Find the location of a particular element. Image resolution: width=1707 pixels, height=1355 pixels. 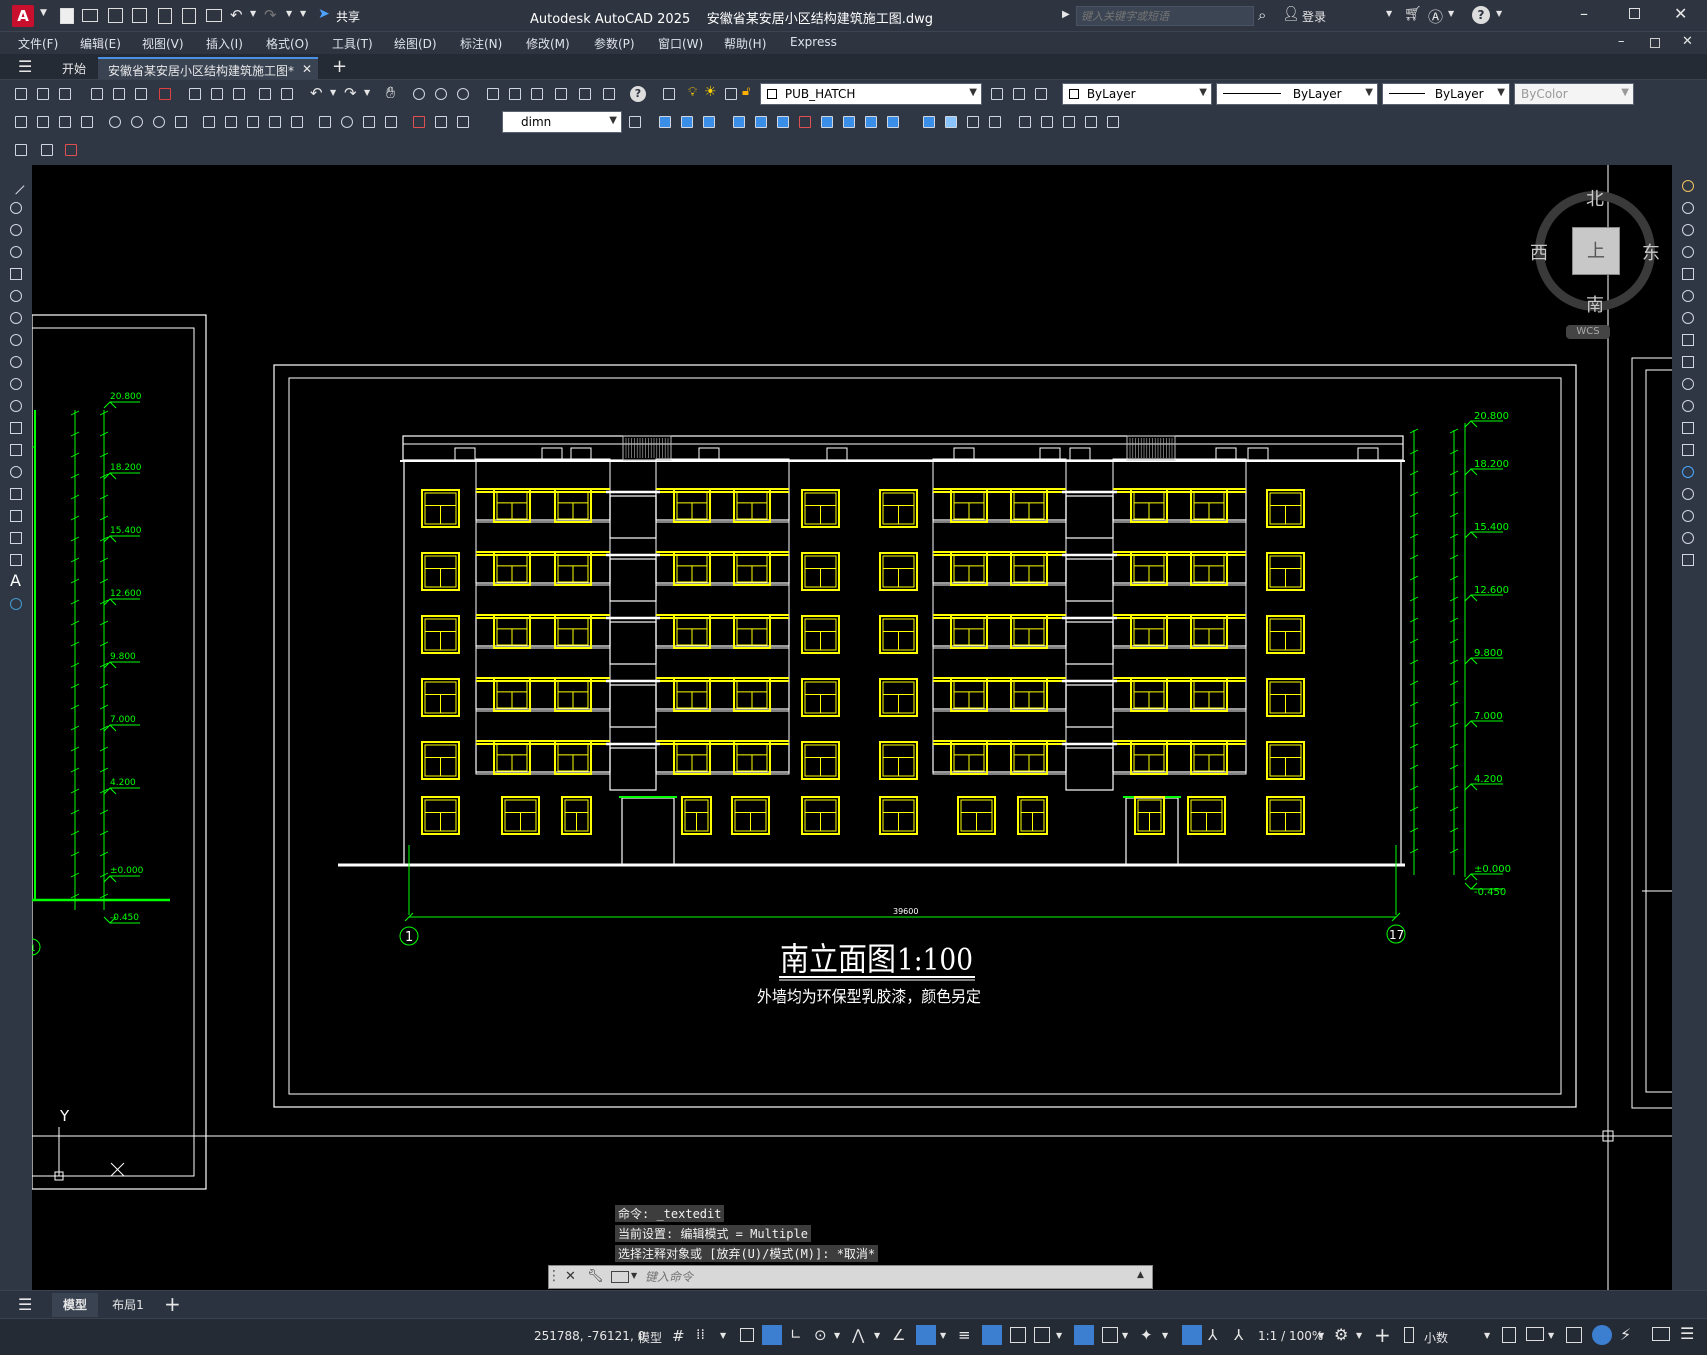

copy-icon is located at coordinates (217, 94).